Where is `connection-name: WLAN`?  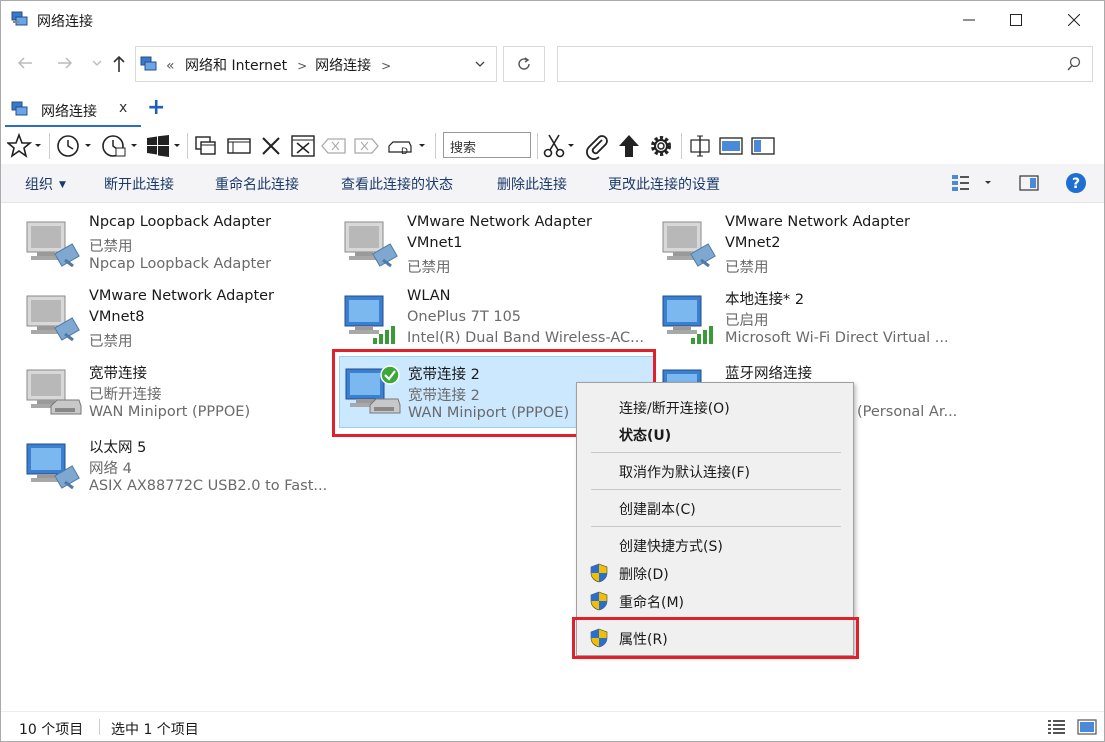
connection-name: WLAN is located at coordinates (429, 296).